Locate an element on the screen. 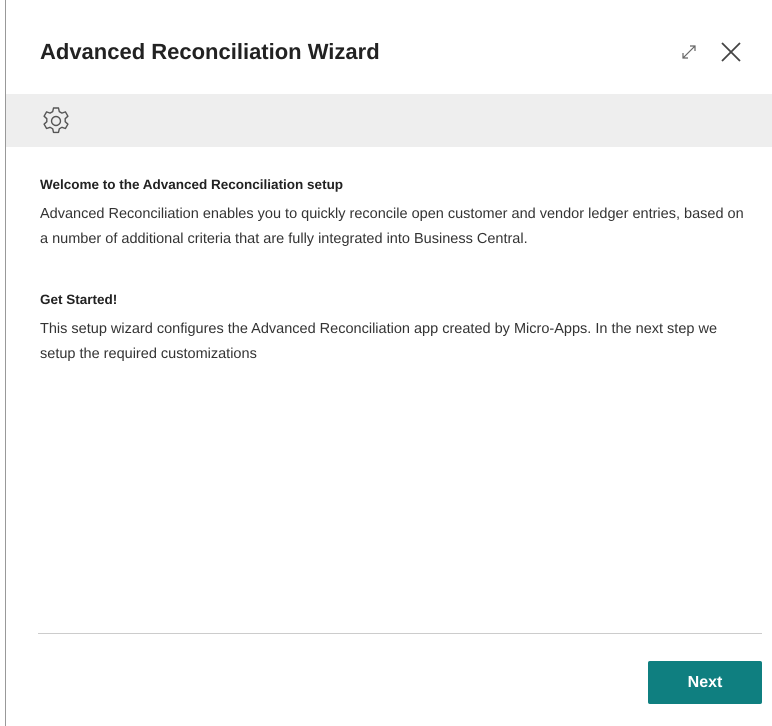  section-heading: Get Started! is located at coordinates (79, 299).